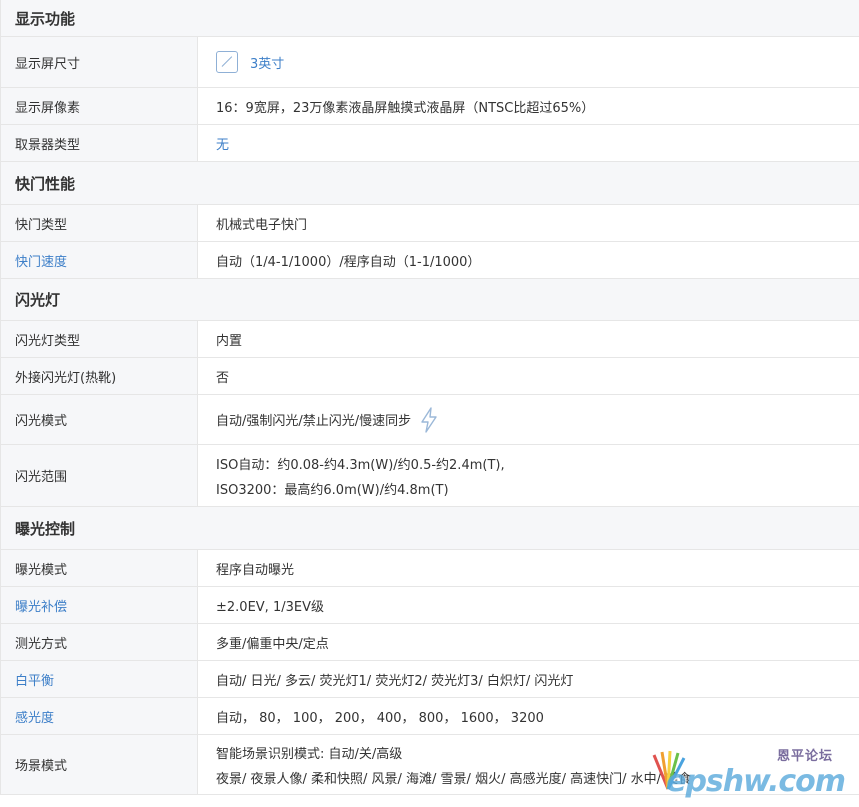 Image resolution: width=859 pixels, height=807 pixels. Describe the element at coordinates (99, 605) in the screenshot. I see `spec-label-link: 曝光补偿` at that location.